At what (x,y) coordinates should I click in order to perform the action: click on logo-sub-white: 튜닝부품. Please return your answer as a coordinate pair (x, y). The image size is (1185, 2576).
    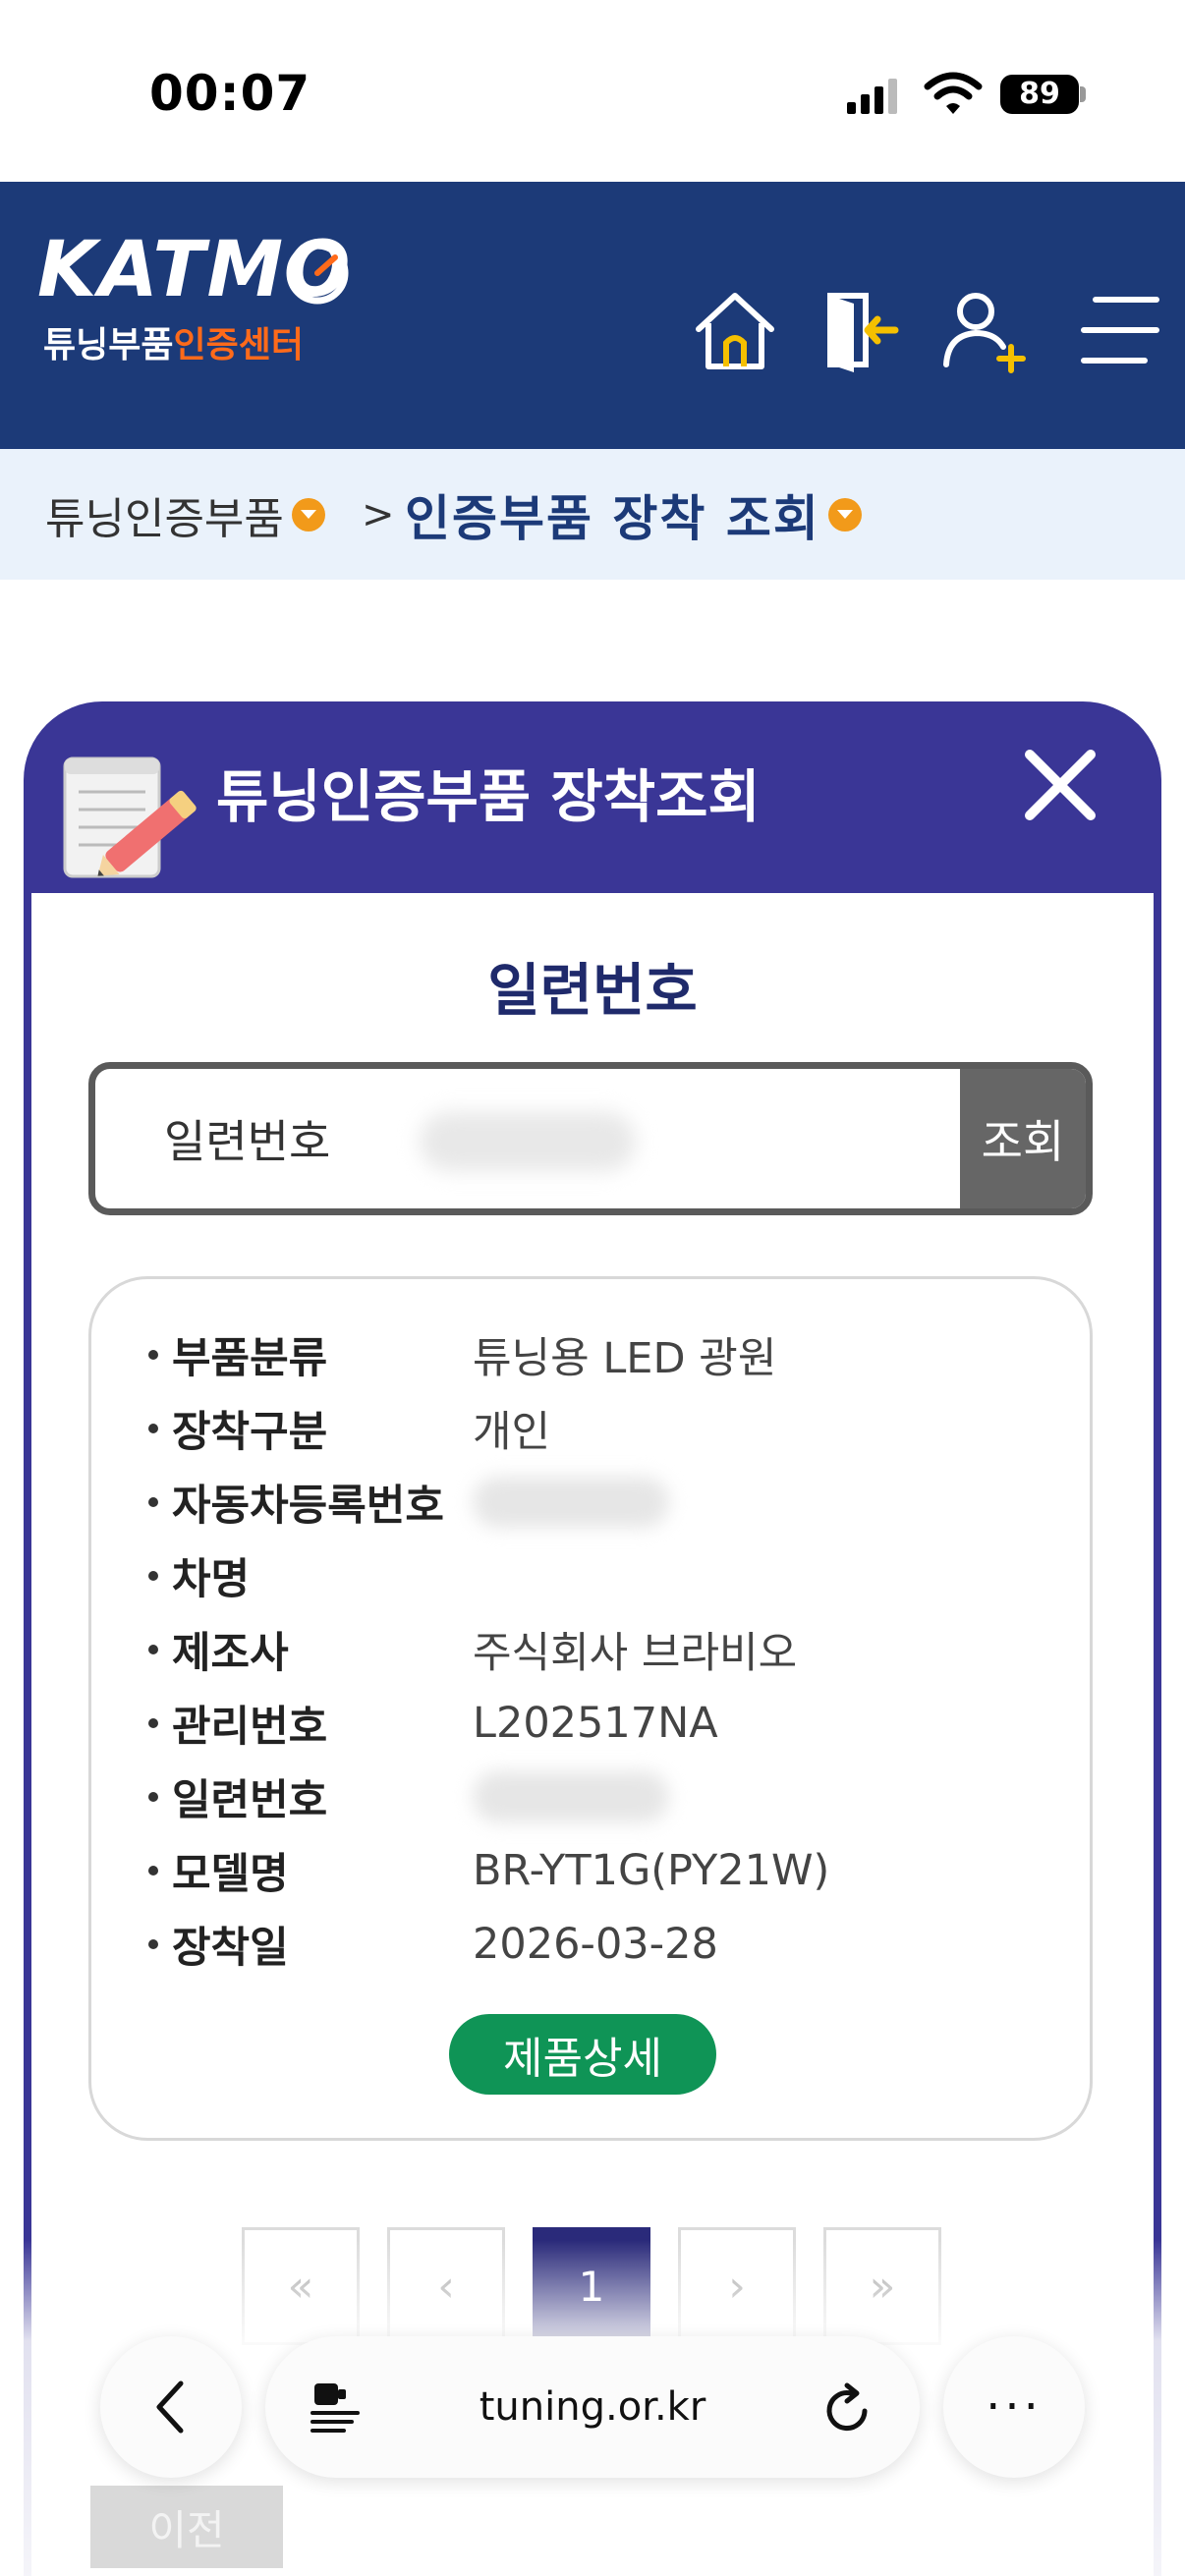
    Looking at the image, I should click on (108, 345).